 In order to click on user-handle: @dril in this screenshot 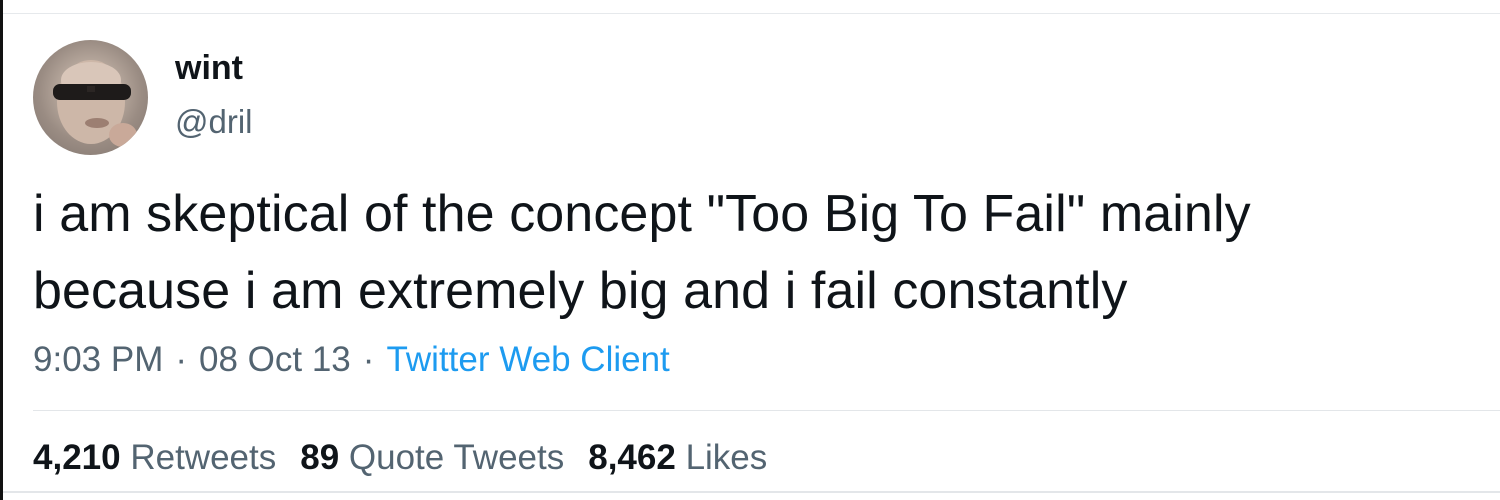, I will do `click(214, 122)`.